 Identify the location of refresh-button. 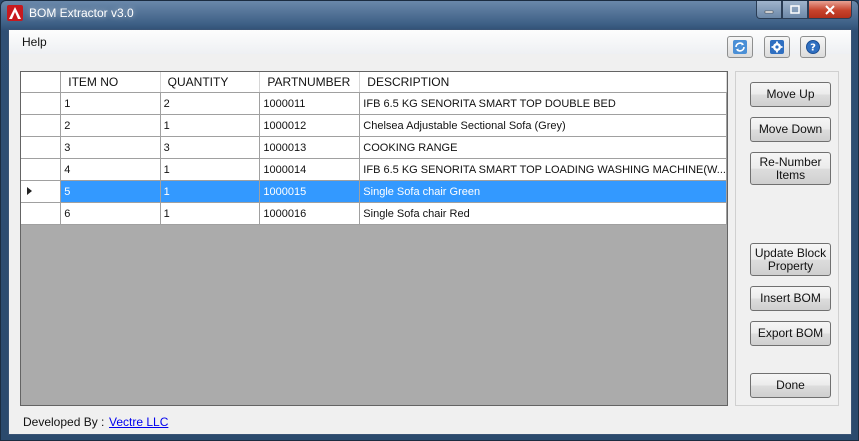
(740, 47).